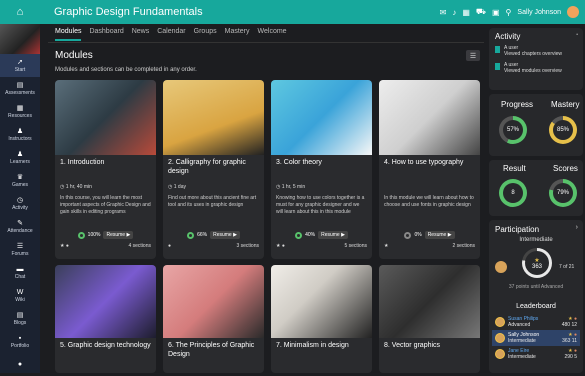 The height and width of the screenshot is (376, 585). I want to click on sidebar-item-assessments: ▤ Assessments, so click(20, 88).